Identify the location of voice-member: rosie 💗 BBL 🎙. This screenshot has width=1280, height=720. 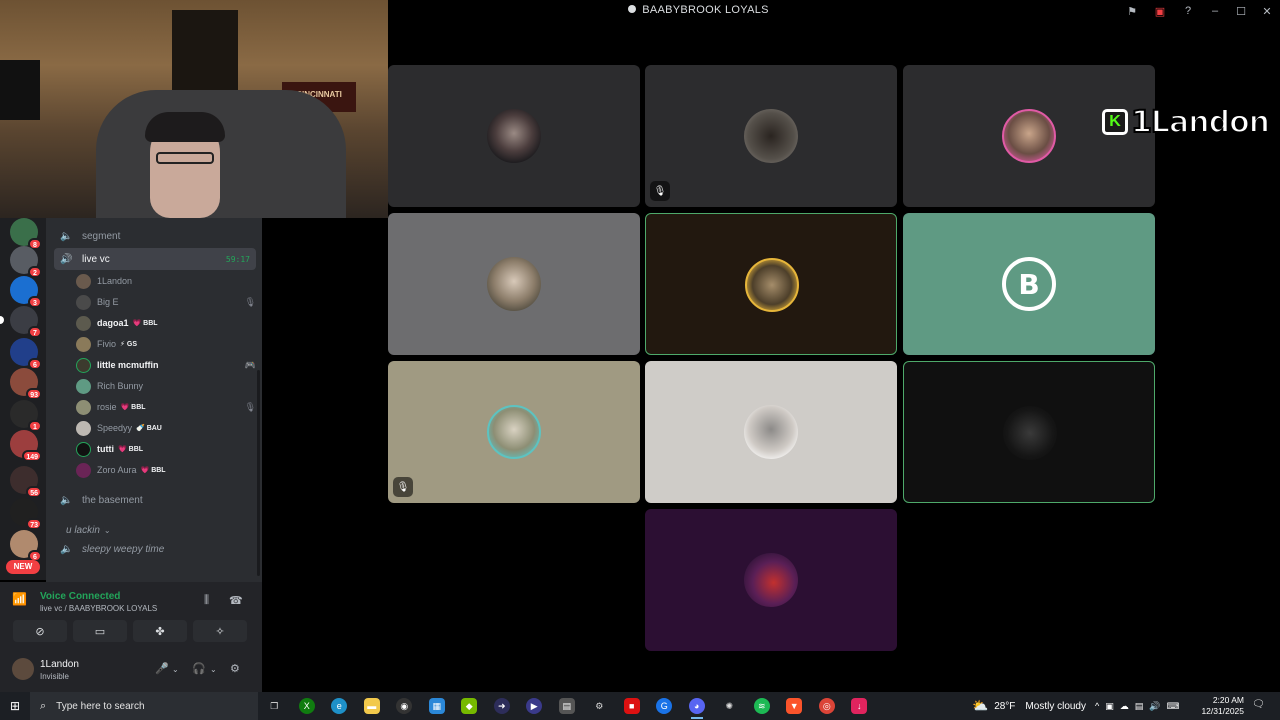
(166, 407).